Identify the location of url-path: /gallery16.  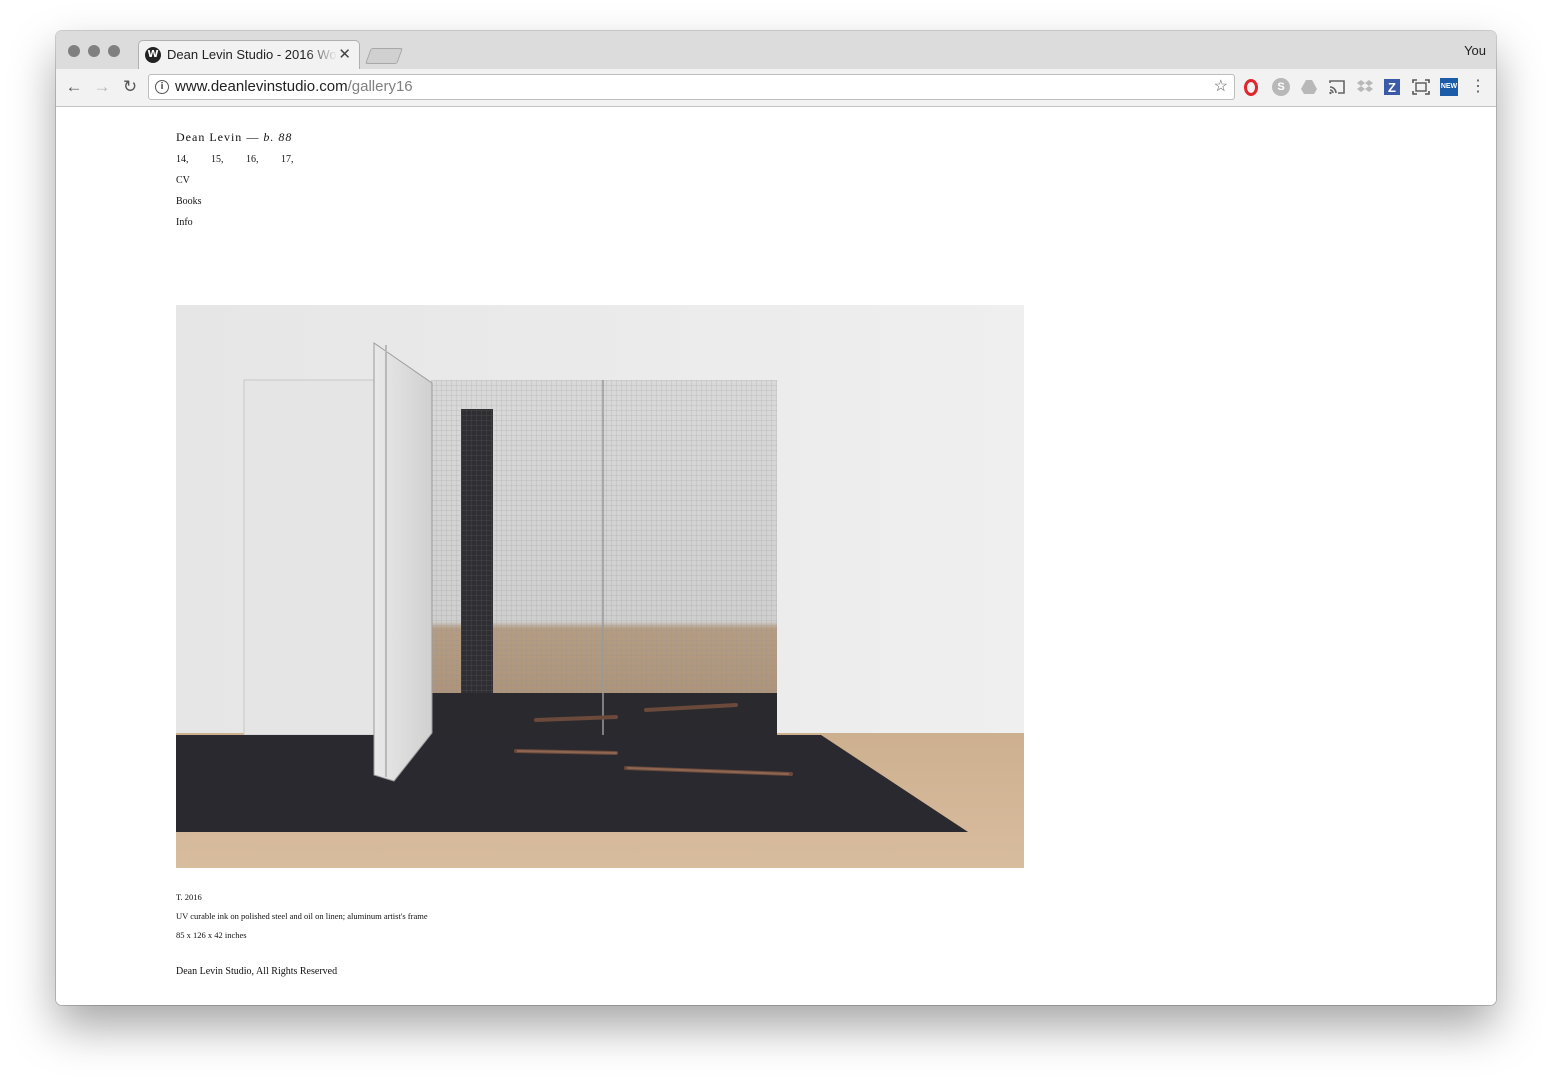
(380, 86).